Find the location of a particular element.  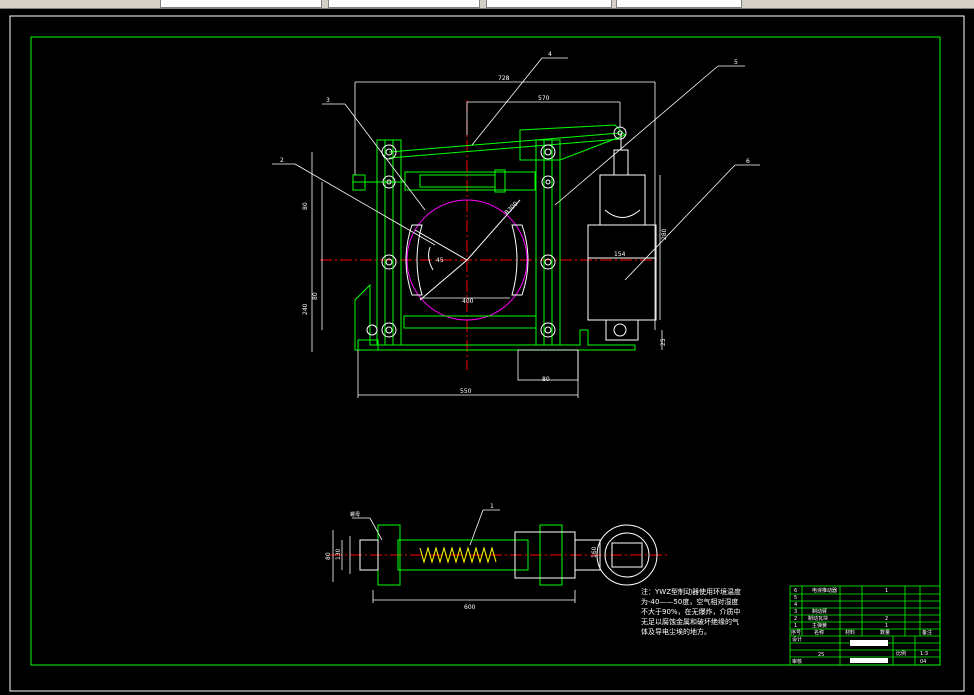

tb-design-label: 设计 is located at coordinates (797, 639).